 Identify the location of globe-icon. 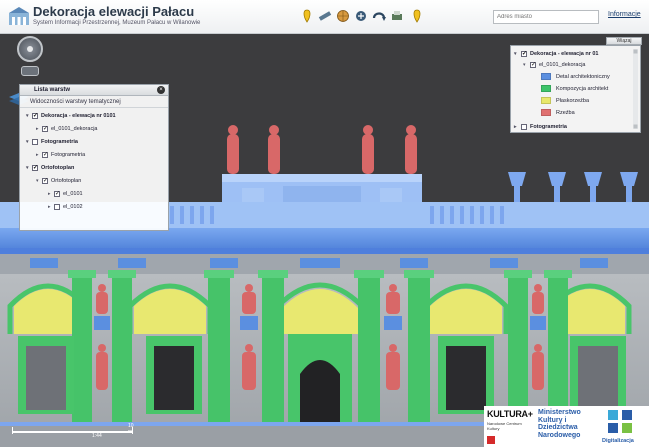
(343, 16).